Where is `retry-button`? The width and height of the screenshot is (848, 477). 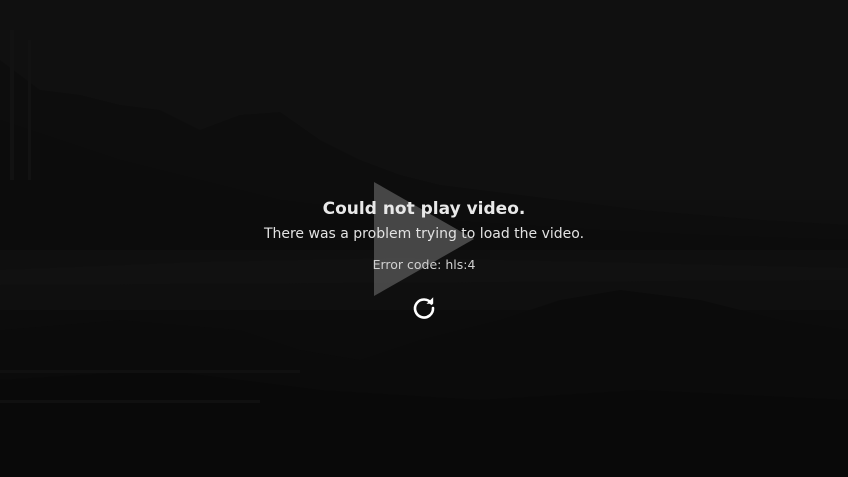
retry-button is located at coordinates (424, 308).